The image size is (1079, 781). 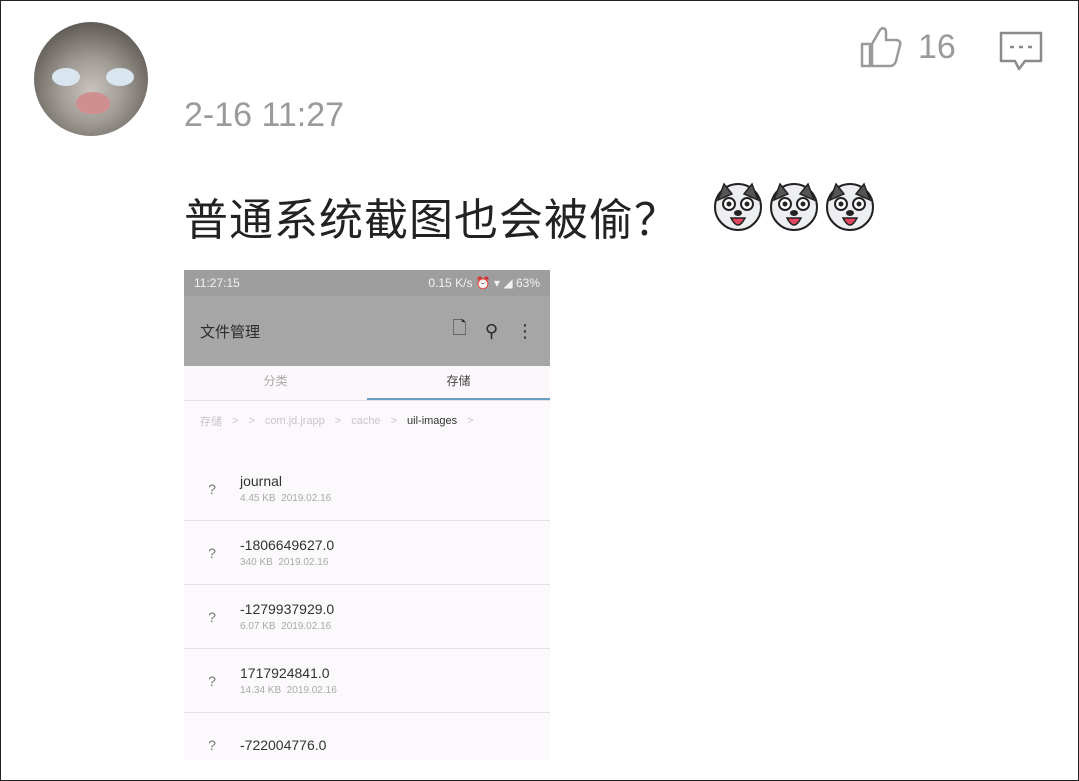 What do you see at coordinates (491, 330) in the screenshot?
I see `search-icon: ⚲` at bounding box center [491, 330].